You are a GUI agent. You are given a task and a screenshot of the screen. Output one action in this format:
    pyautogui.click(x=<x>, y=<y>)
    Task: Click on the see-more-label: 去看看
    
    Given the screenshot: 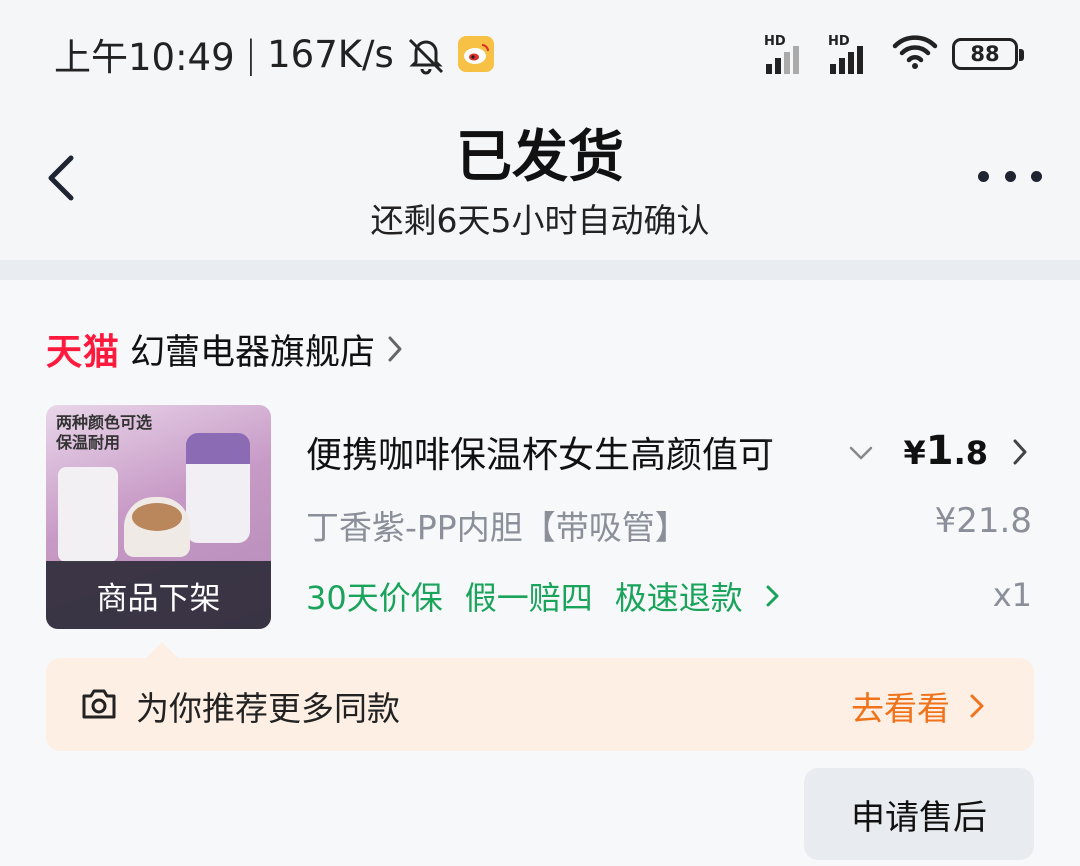 What is the action you would take?
    pyautogui.click(x=900, y=708)
    